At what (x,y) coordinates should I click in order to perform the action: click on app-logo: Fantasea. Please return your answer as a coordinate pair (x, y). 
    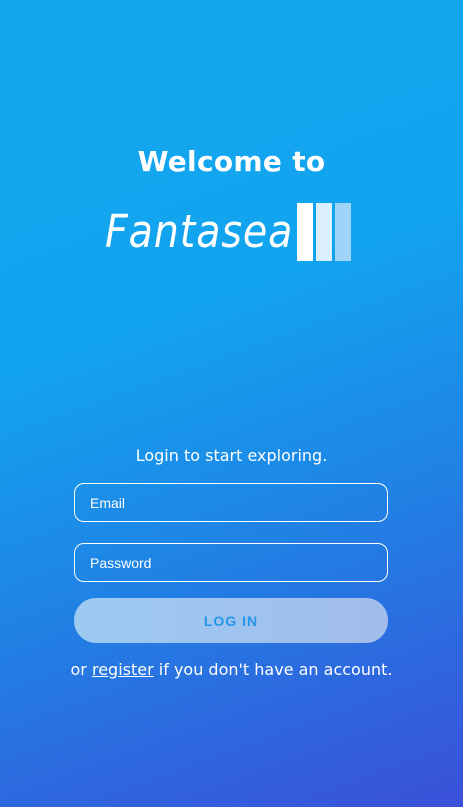
    Looking at the image, I should click on (228, 232).